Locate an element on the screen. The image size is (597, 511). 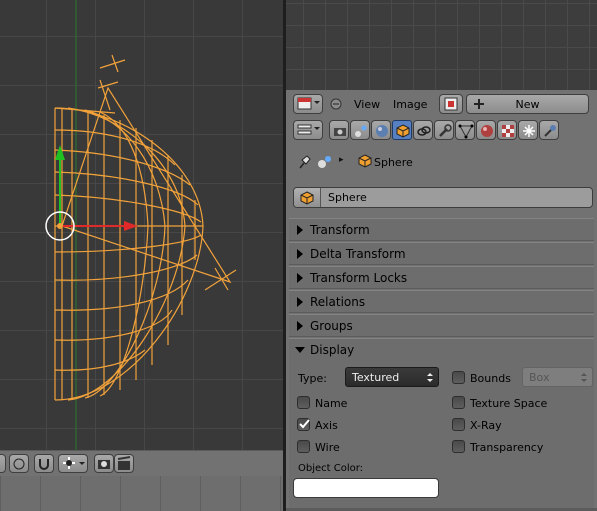
bounds-type-dropdown: Box is located at coordinates (557, 377).